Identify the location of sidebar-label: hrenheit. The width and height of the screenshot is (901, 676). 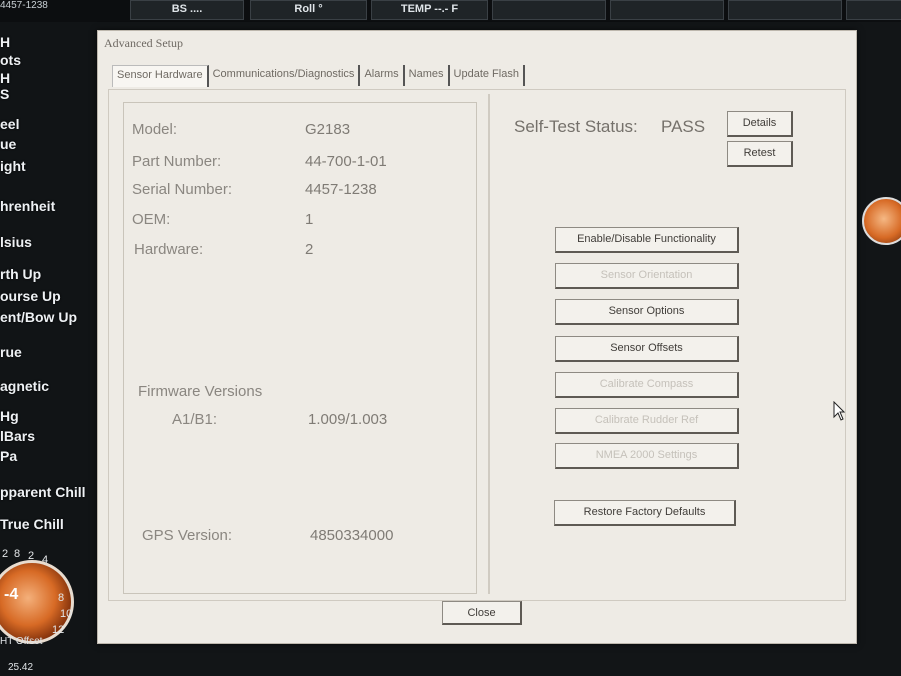
(27, 206).